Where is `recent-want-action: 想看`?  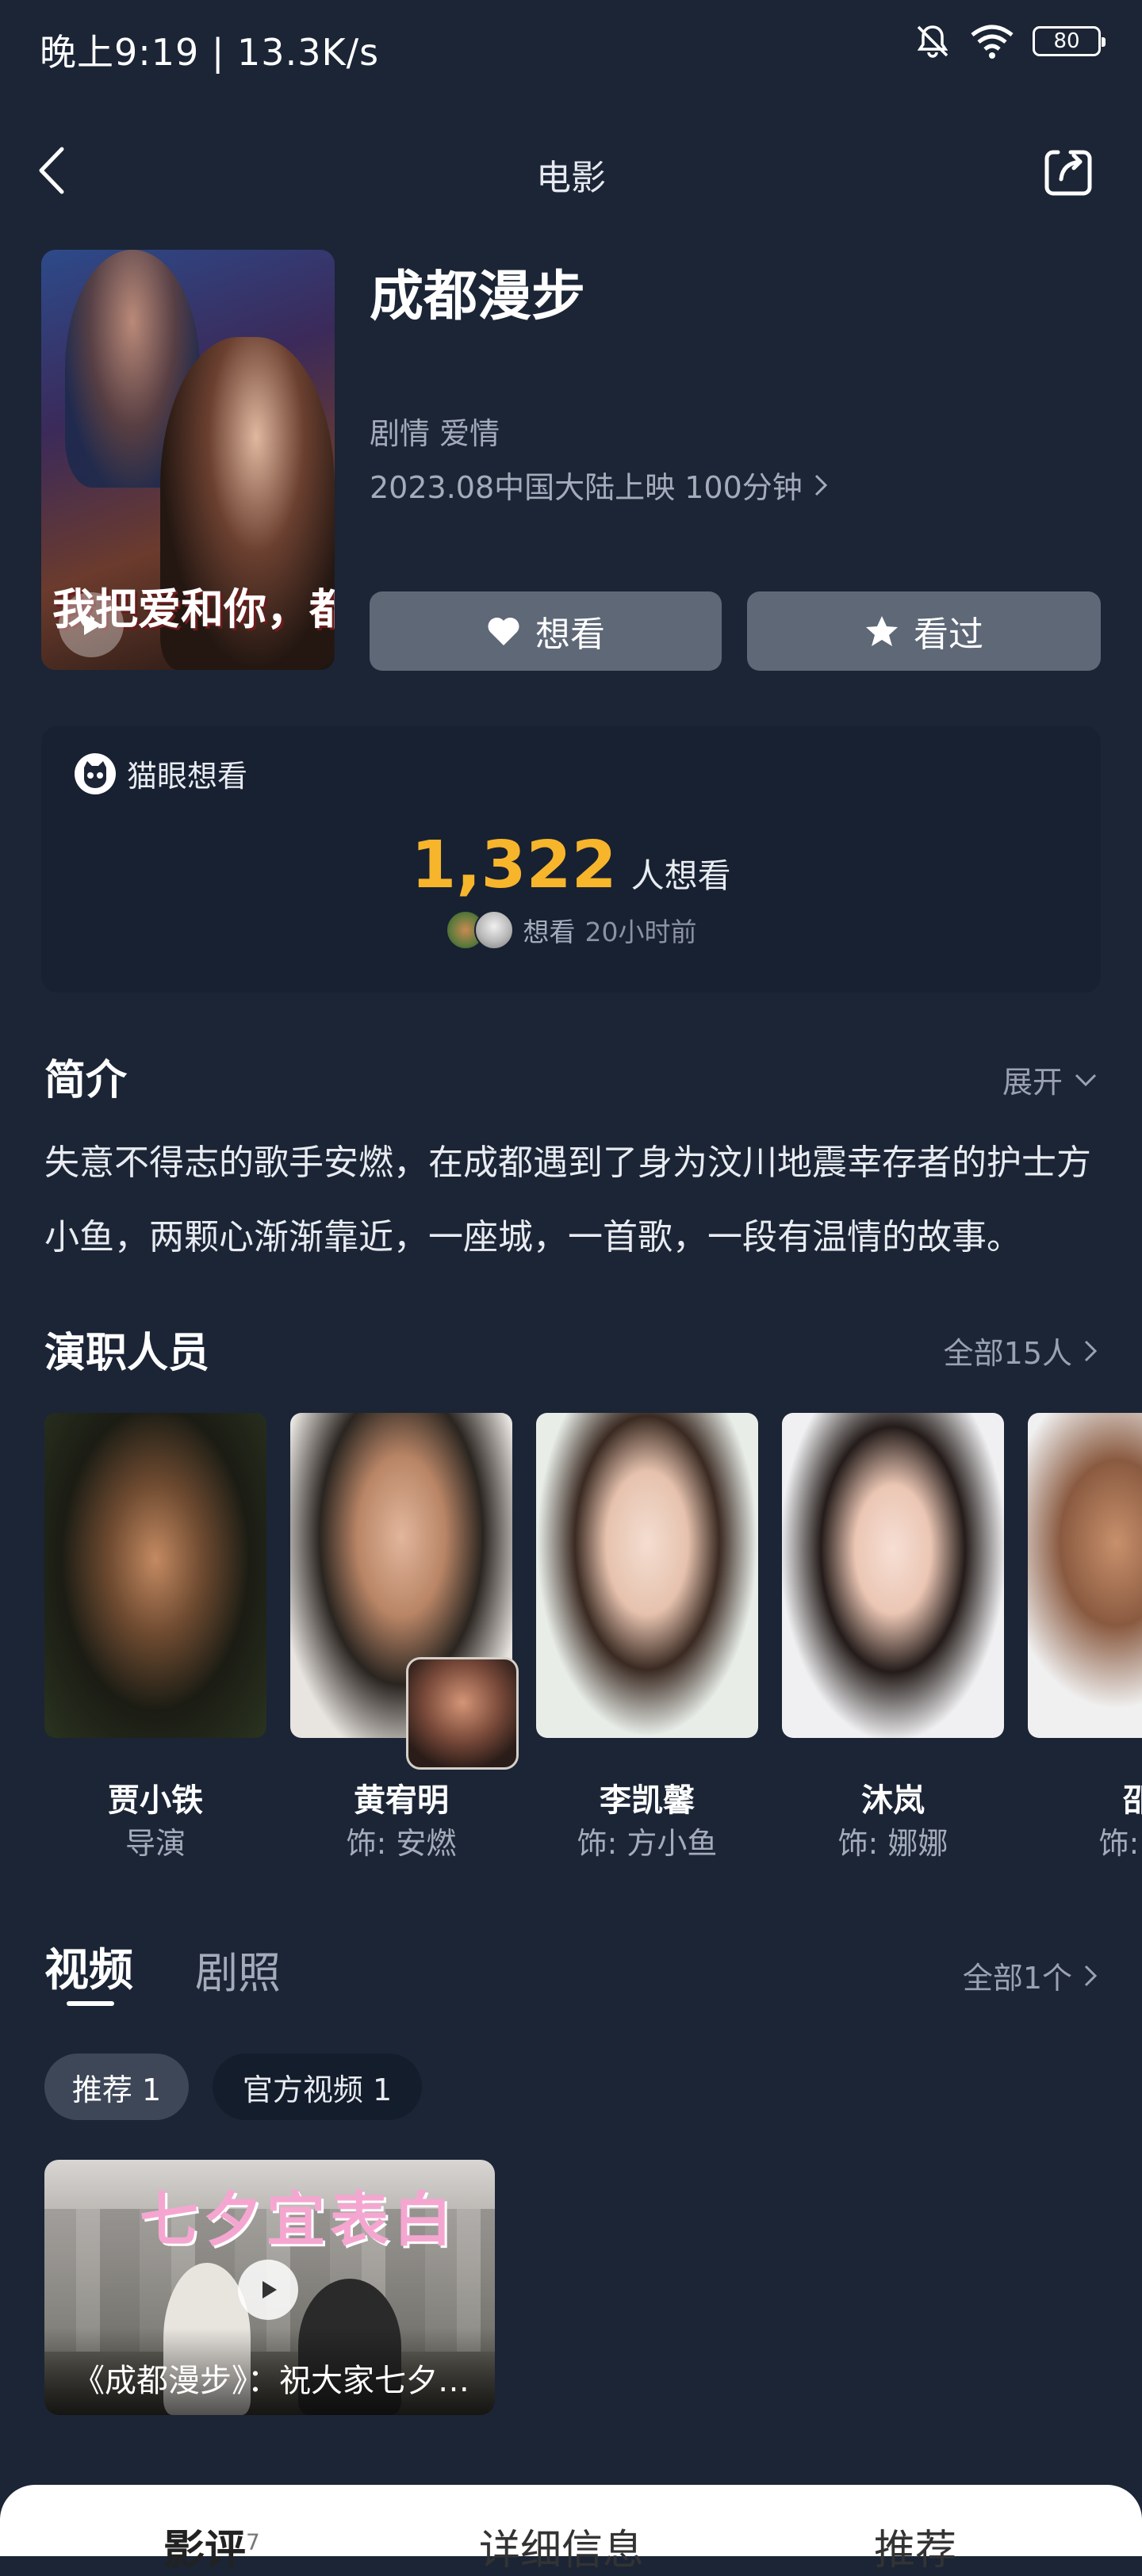
recent-want-action: 想看 is located at coordinates (549, 932).